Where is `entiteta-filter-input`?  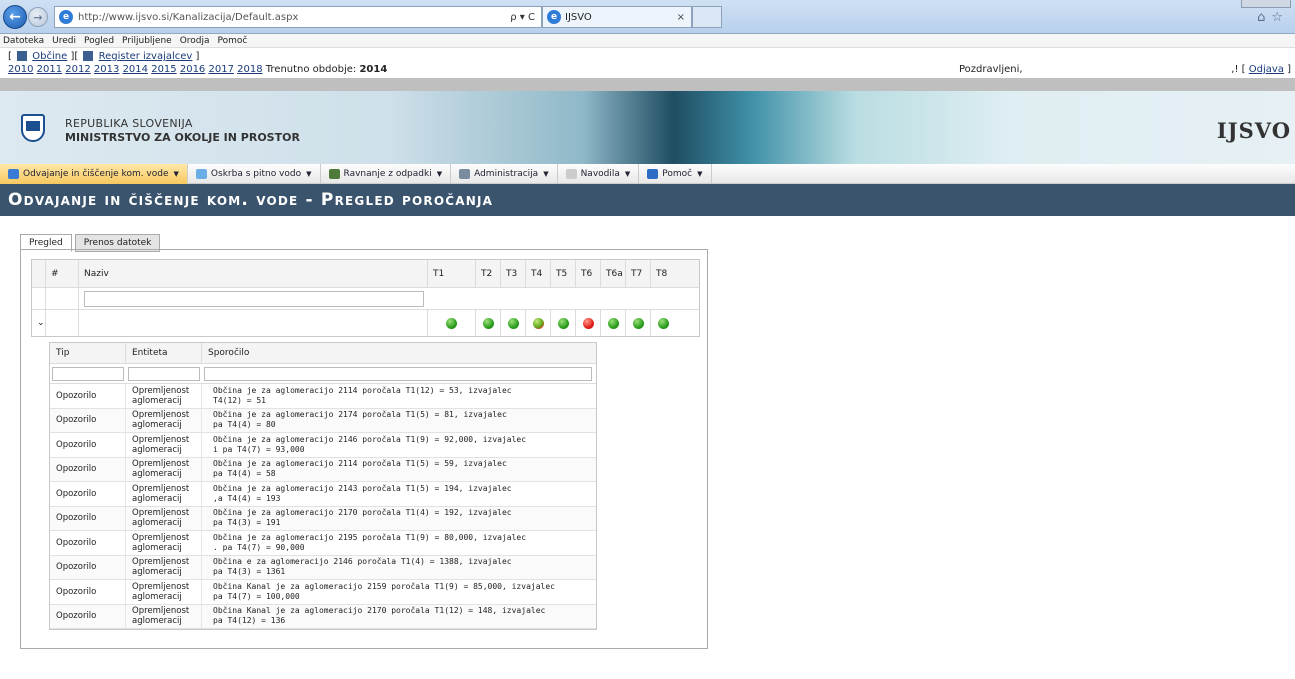 entiteta-filter-input is located at coordinates (164, 373).